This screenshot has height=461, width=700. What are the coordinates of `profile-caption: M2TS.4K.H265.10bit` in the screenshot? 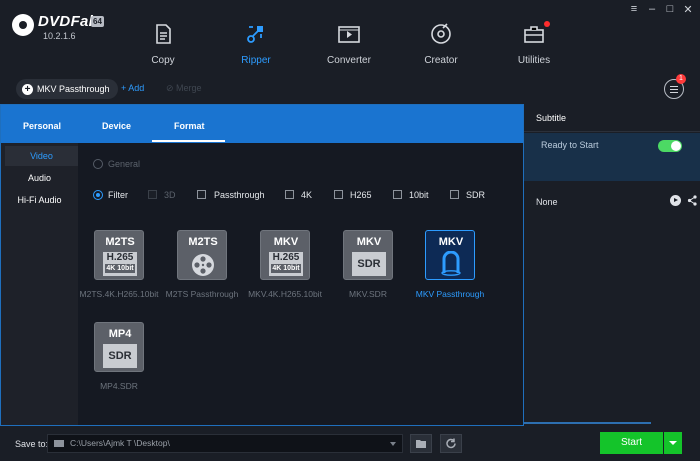 It's located at (119, 294).